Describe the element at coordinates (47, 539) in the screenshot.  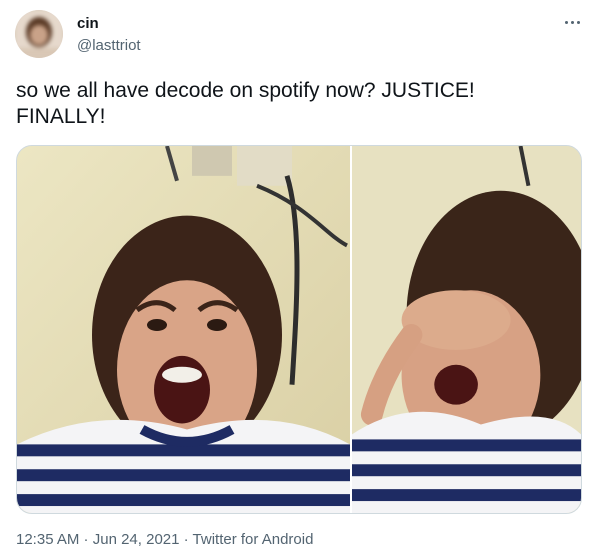
I see `tweet-time: 12:35 AM` at that location.